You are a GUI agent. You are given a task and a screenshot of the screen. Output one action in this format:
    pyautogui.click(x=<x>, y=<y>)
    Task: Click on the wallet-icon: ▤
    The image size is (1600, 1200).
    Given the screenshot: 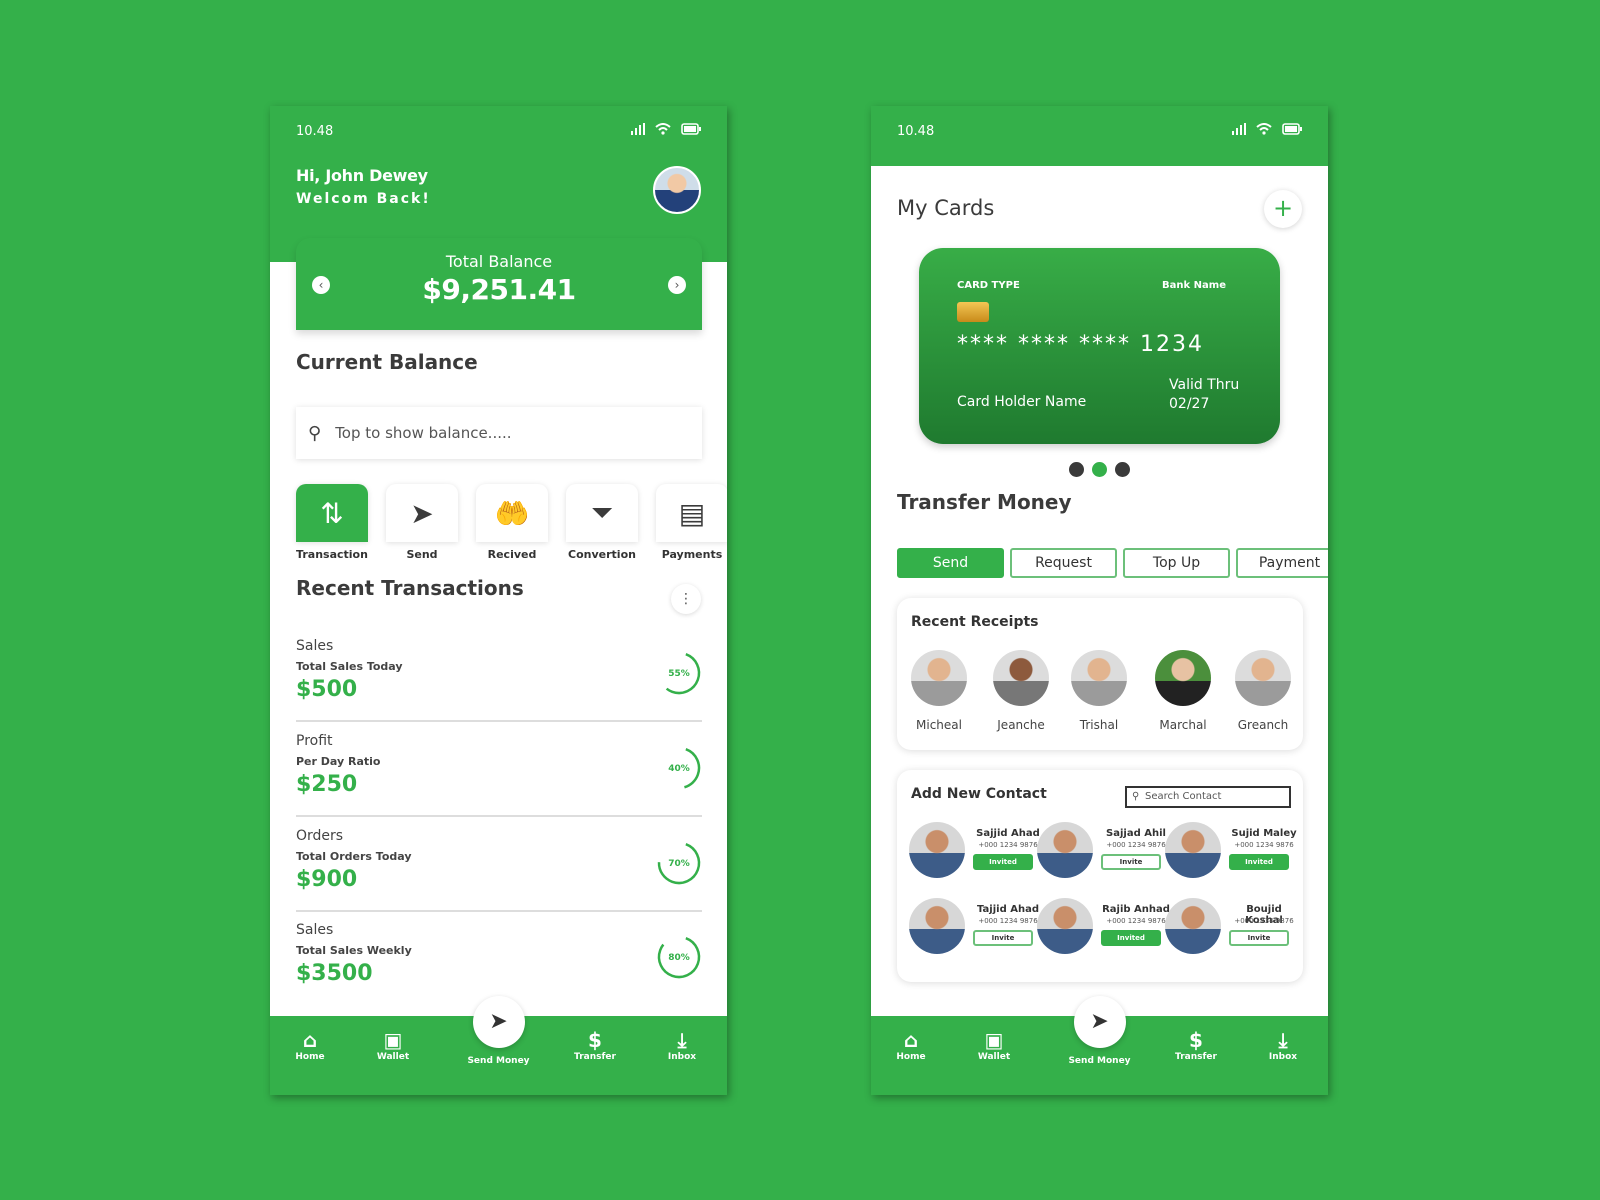 What is the action you would take?
    pyautogui.click(x=691, y=513)
    